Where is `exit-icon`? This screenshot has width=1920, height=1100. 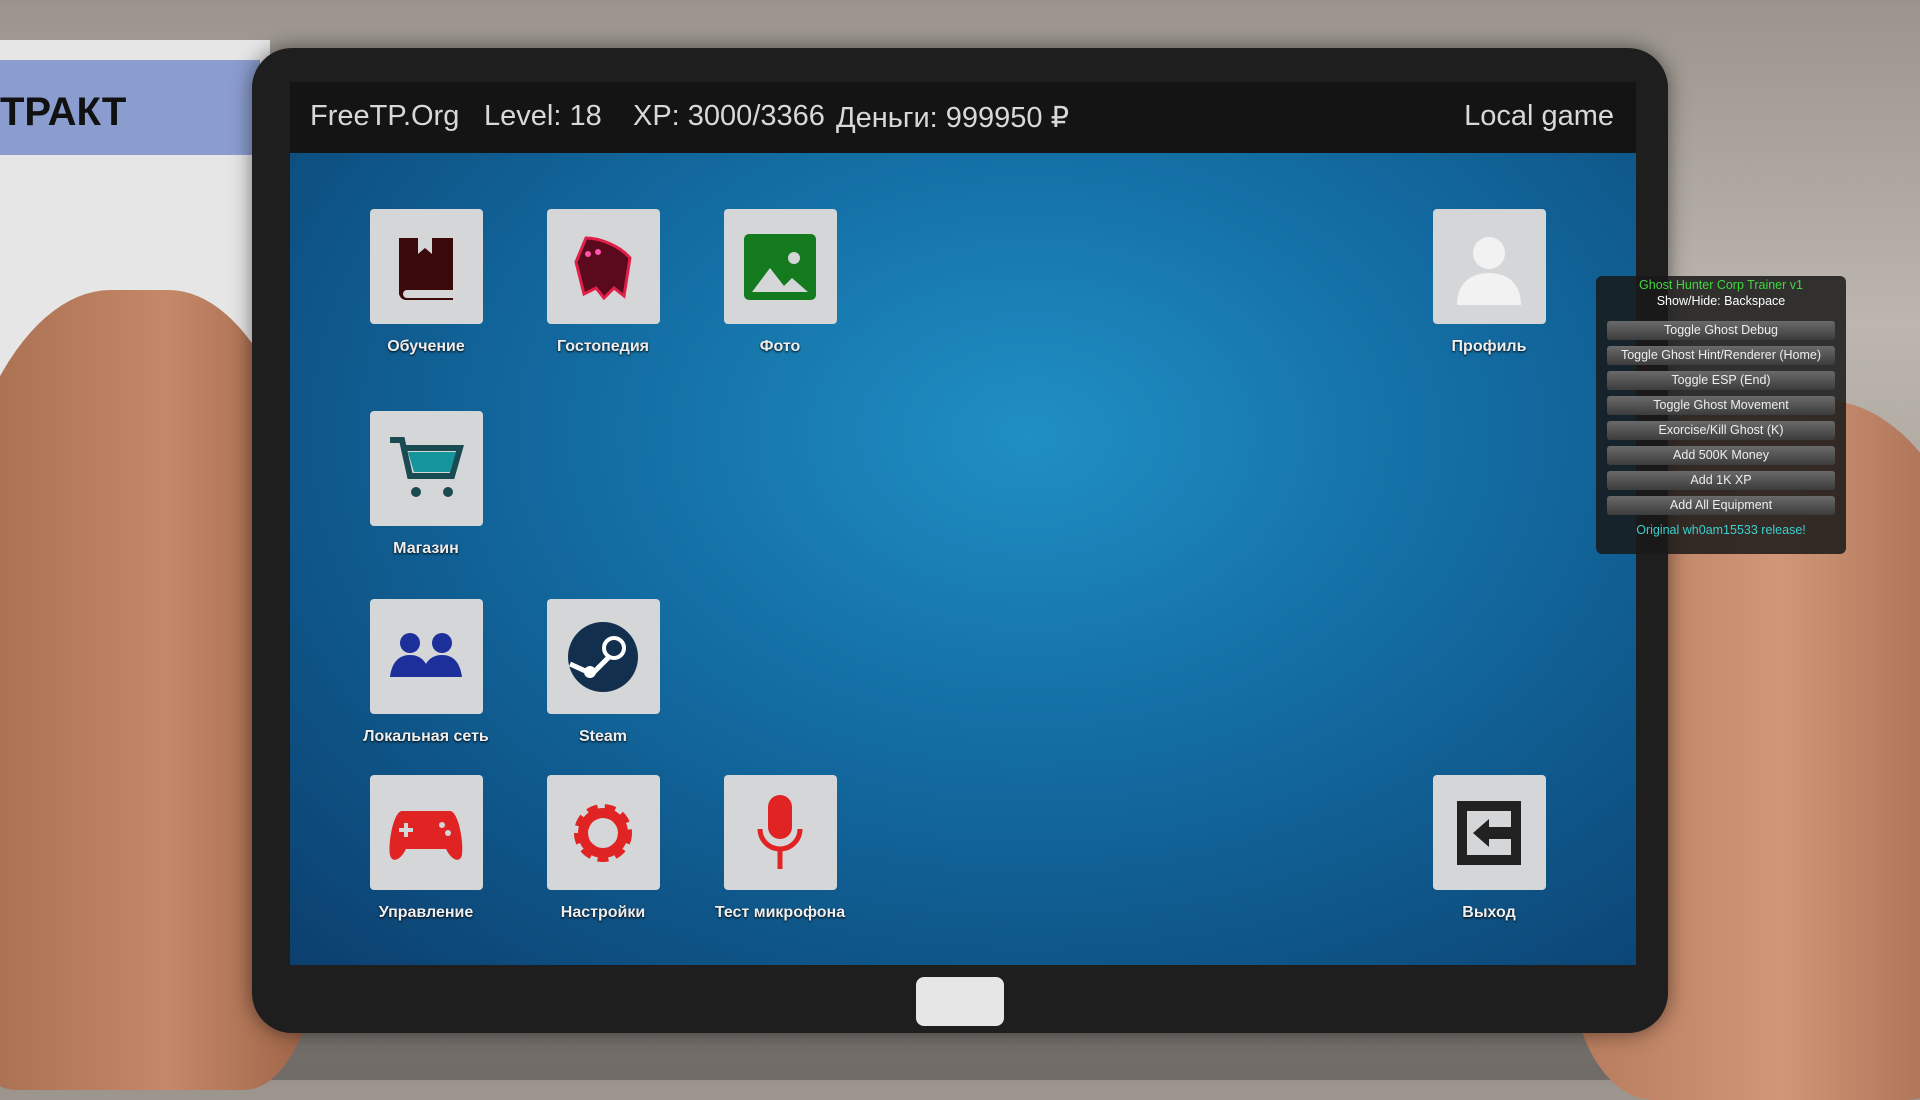 exit-icon is located at coordinates (1489, 832).